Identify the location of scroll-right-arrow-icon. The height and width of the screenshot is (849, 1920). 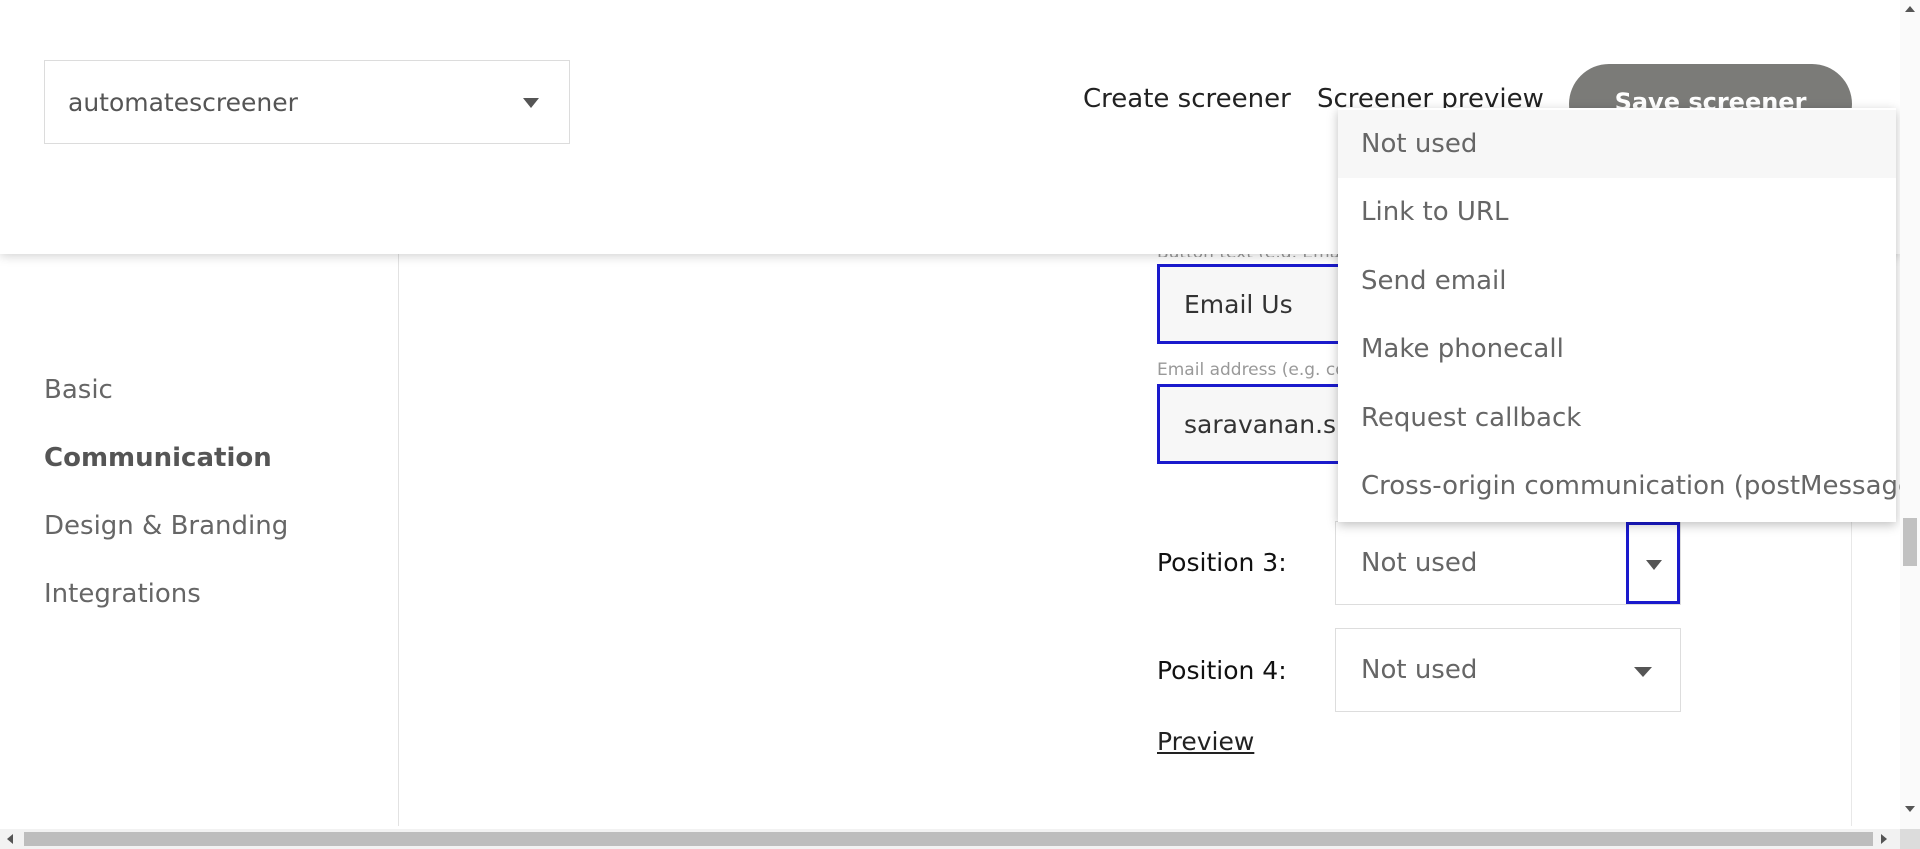
(1884, 839).